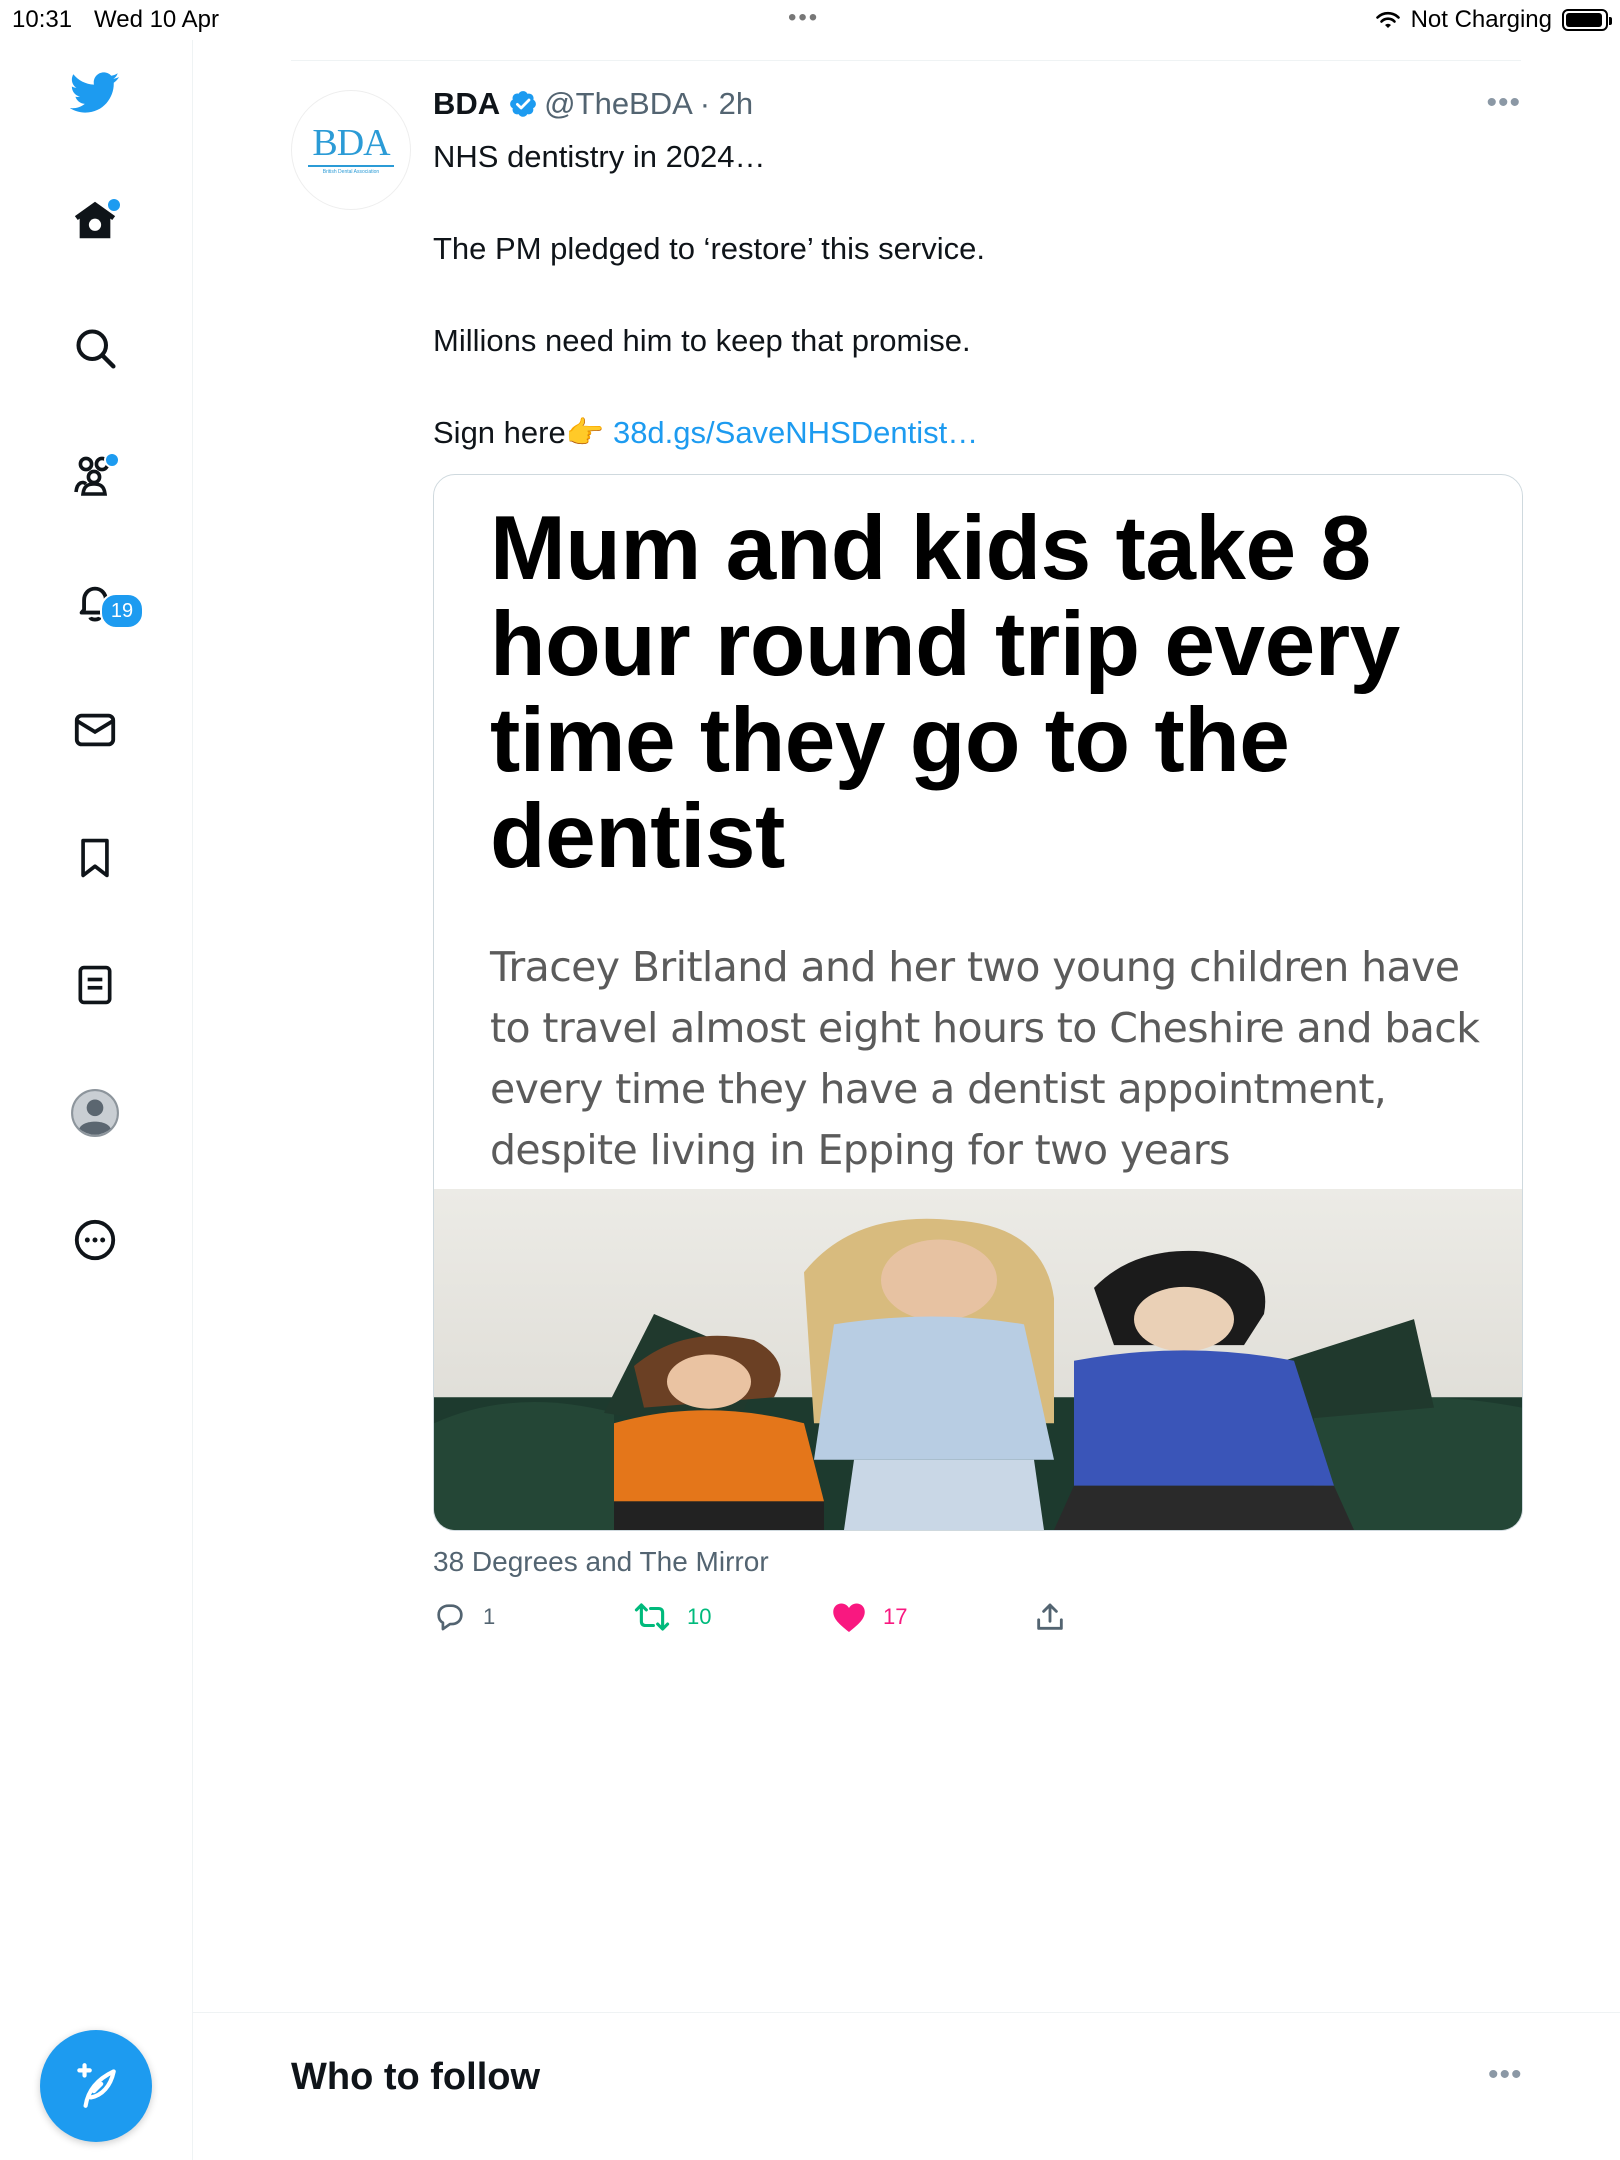  I want to click on share-icon, so click(1050, 1616).